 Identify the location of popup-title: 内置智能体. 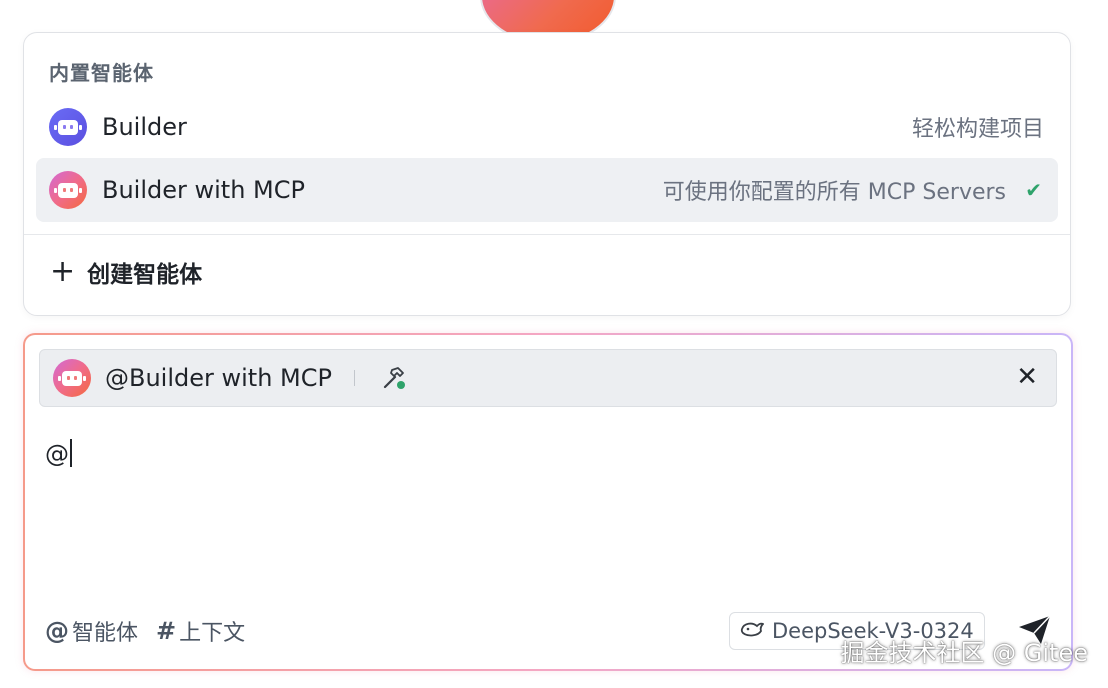
(101, 73).